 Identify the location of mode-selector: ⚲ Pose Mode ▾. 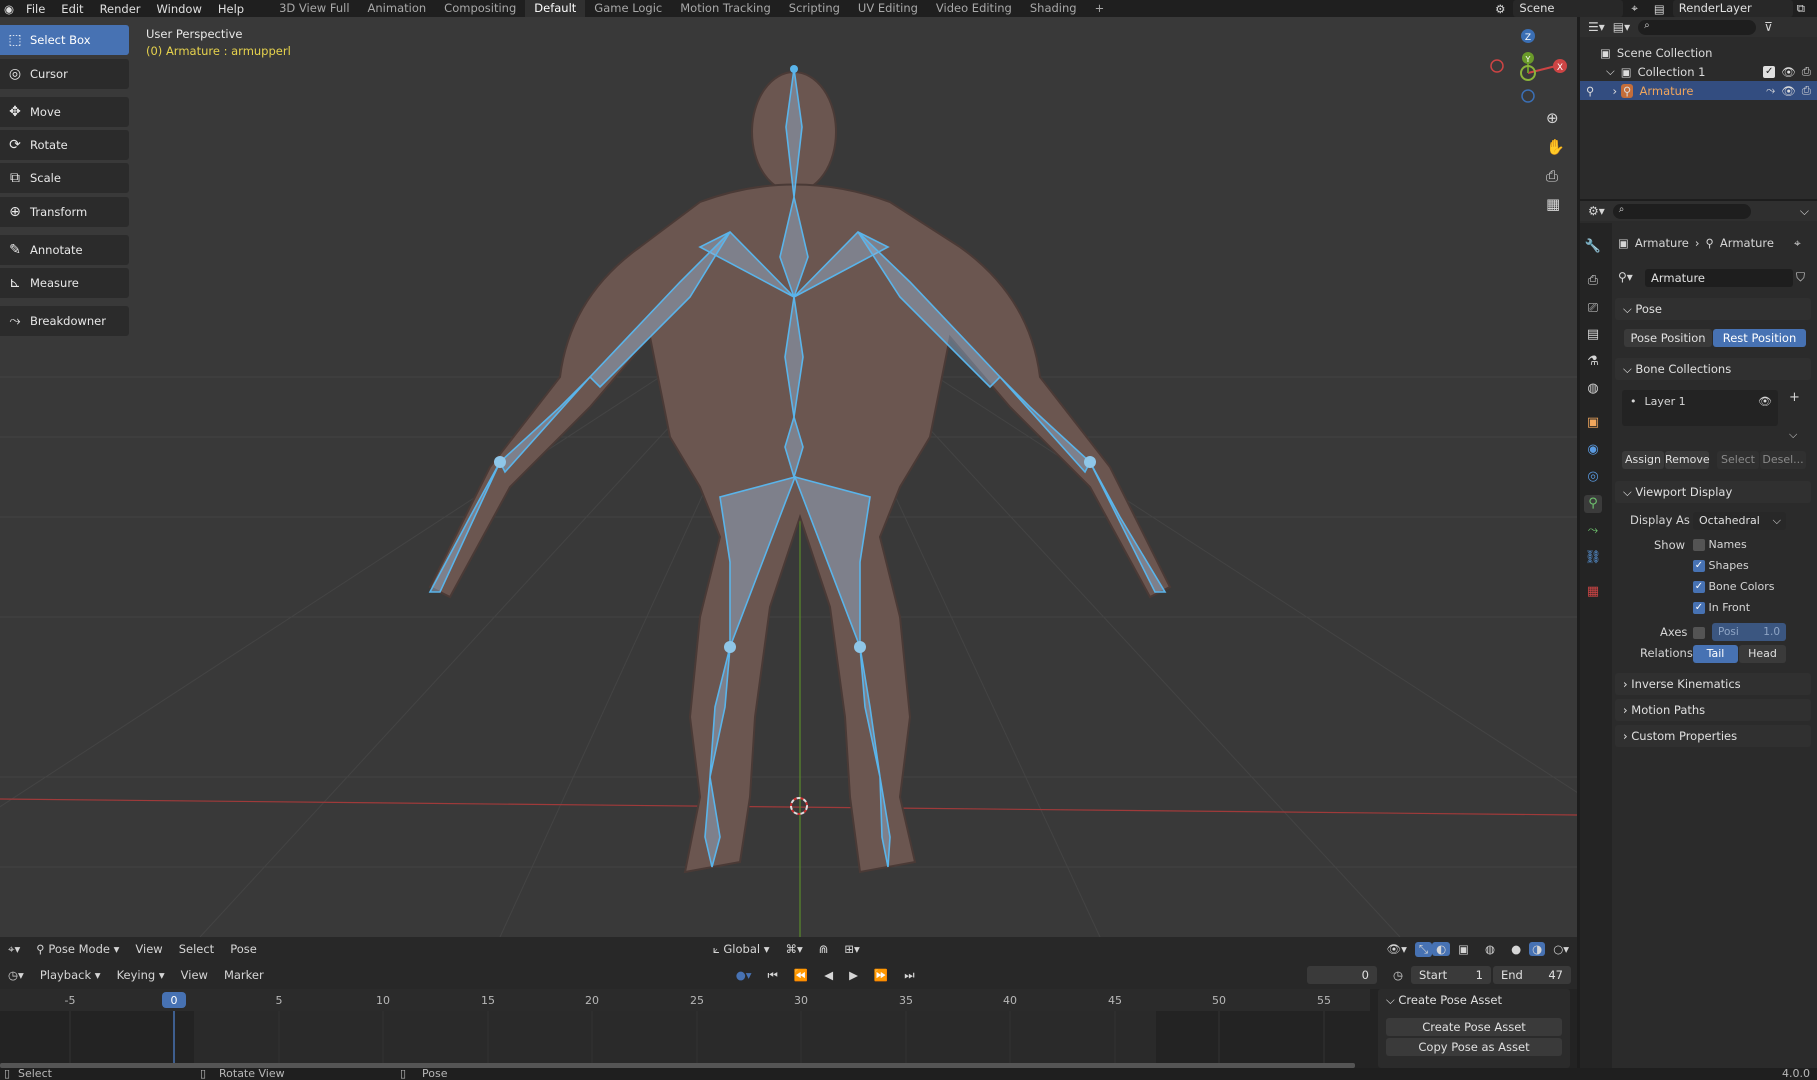
(77, 949).